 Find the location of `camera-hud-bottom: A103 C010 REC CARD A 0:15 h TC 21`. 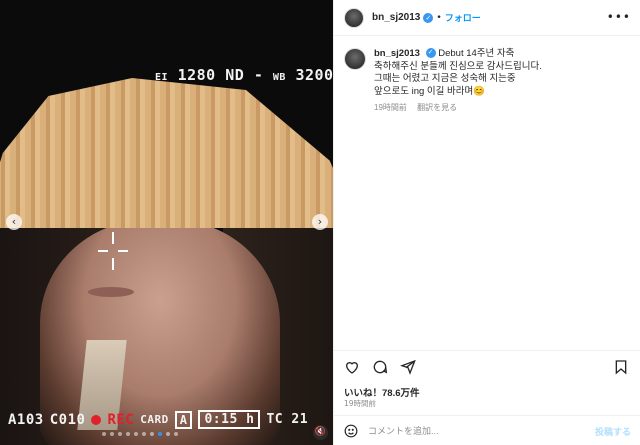

camera-hud-bottom: A103 C010 REC CARD A 0:15 h TC 21 is located at coordinates (158, 419).